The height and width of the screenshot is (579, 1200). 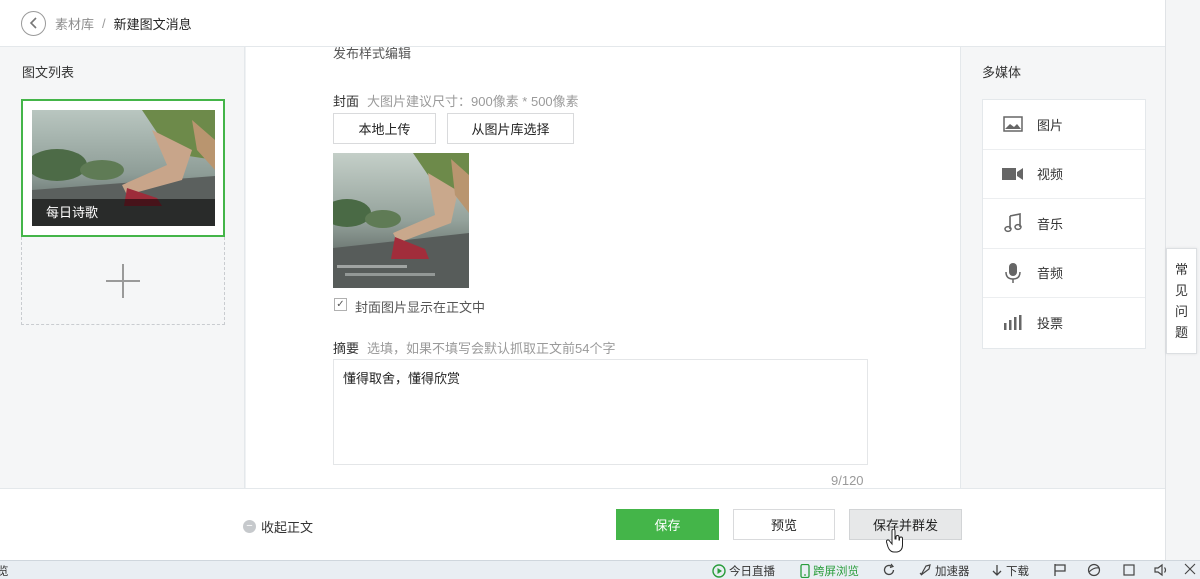 I want to click on save-and-publish-button: 保存并群发, so click(x=905, y=524).